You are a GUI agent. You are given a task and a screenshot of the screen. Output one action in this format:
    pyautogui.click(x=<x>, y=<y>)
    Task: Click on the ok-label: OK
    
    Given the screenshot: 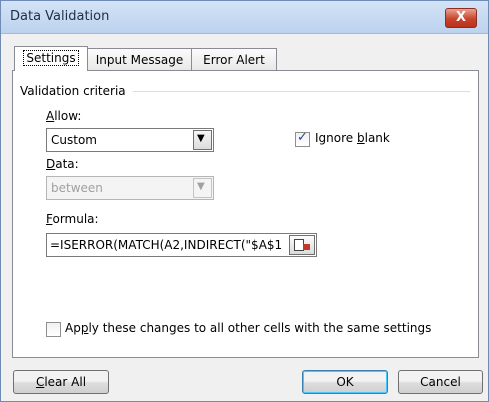 What is the action you would take?
    pyautogui.click(x=345, y=382)
    